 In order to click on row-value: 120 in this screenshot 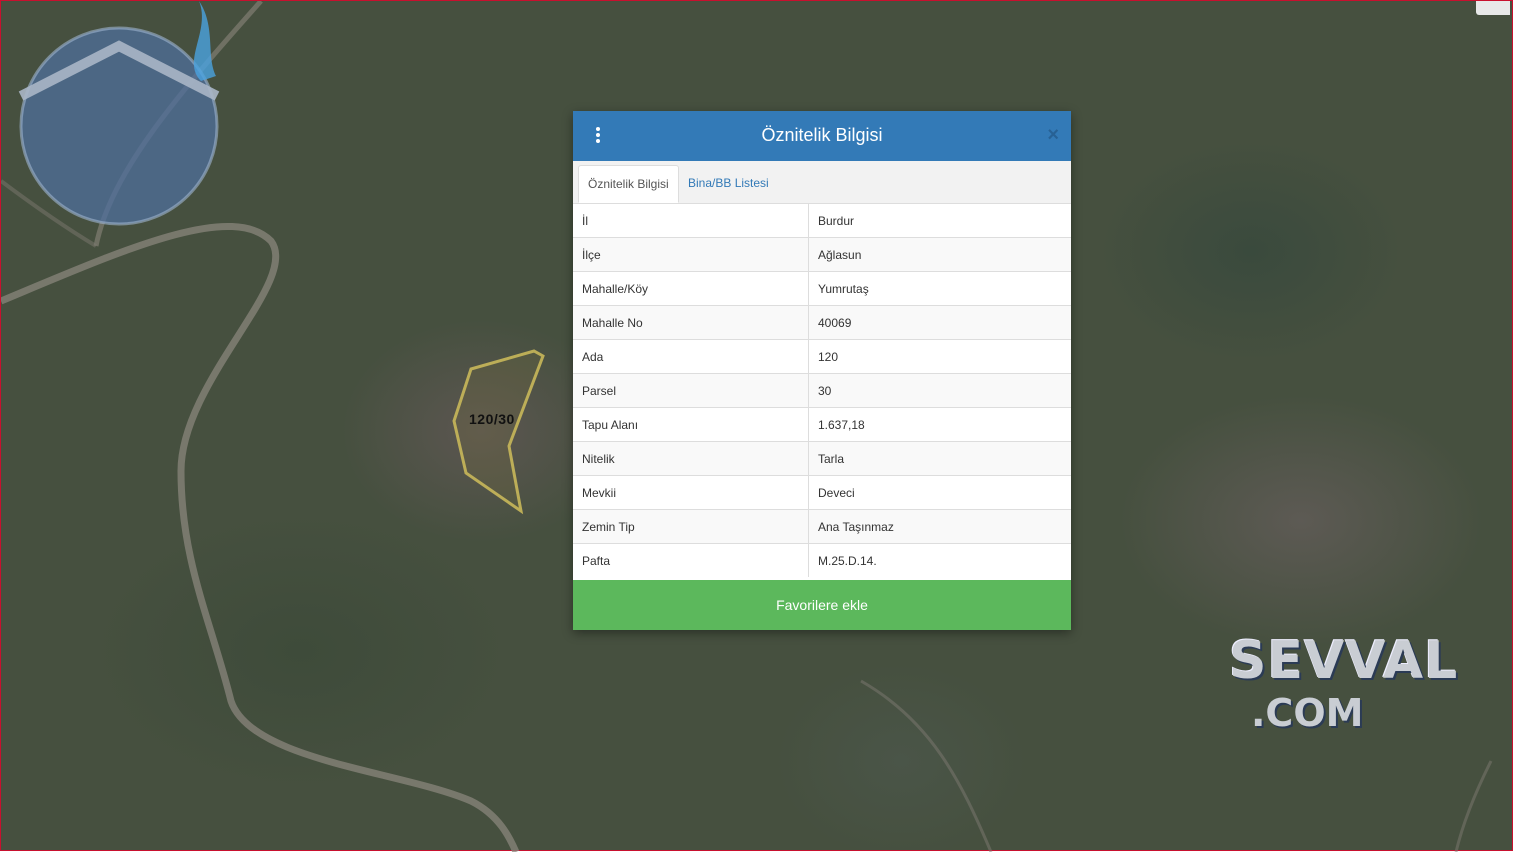, I will do `click(939, 356)`.